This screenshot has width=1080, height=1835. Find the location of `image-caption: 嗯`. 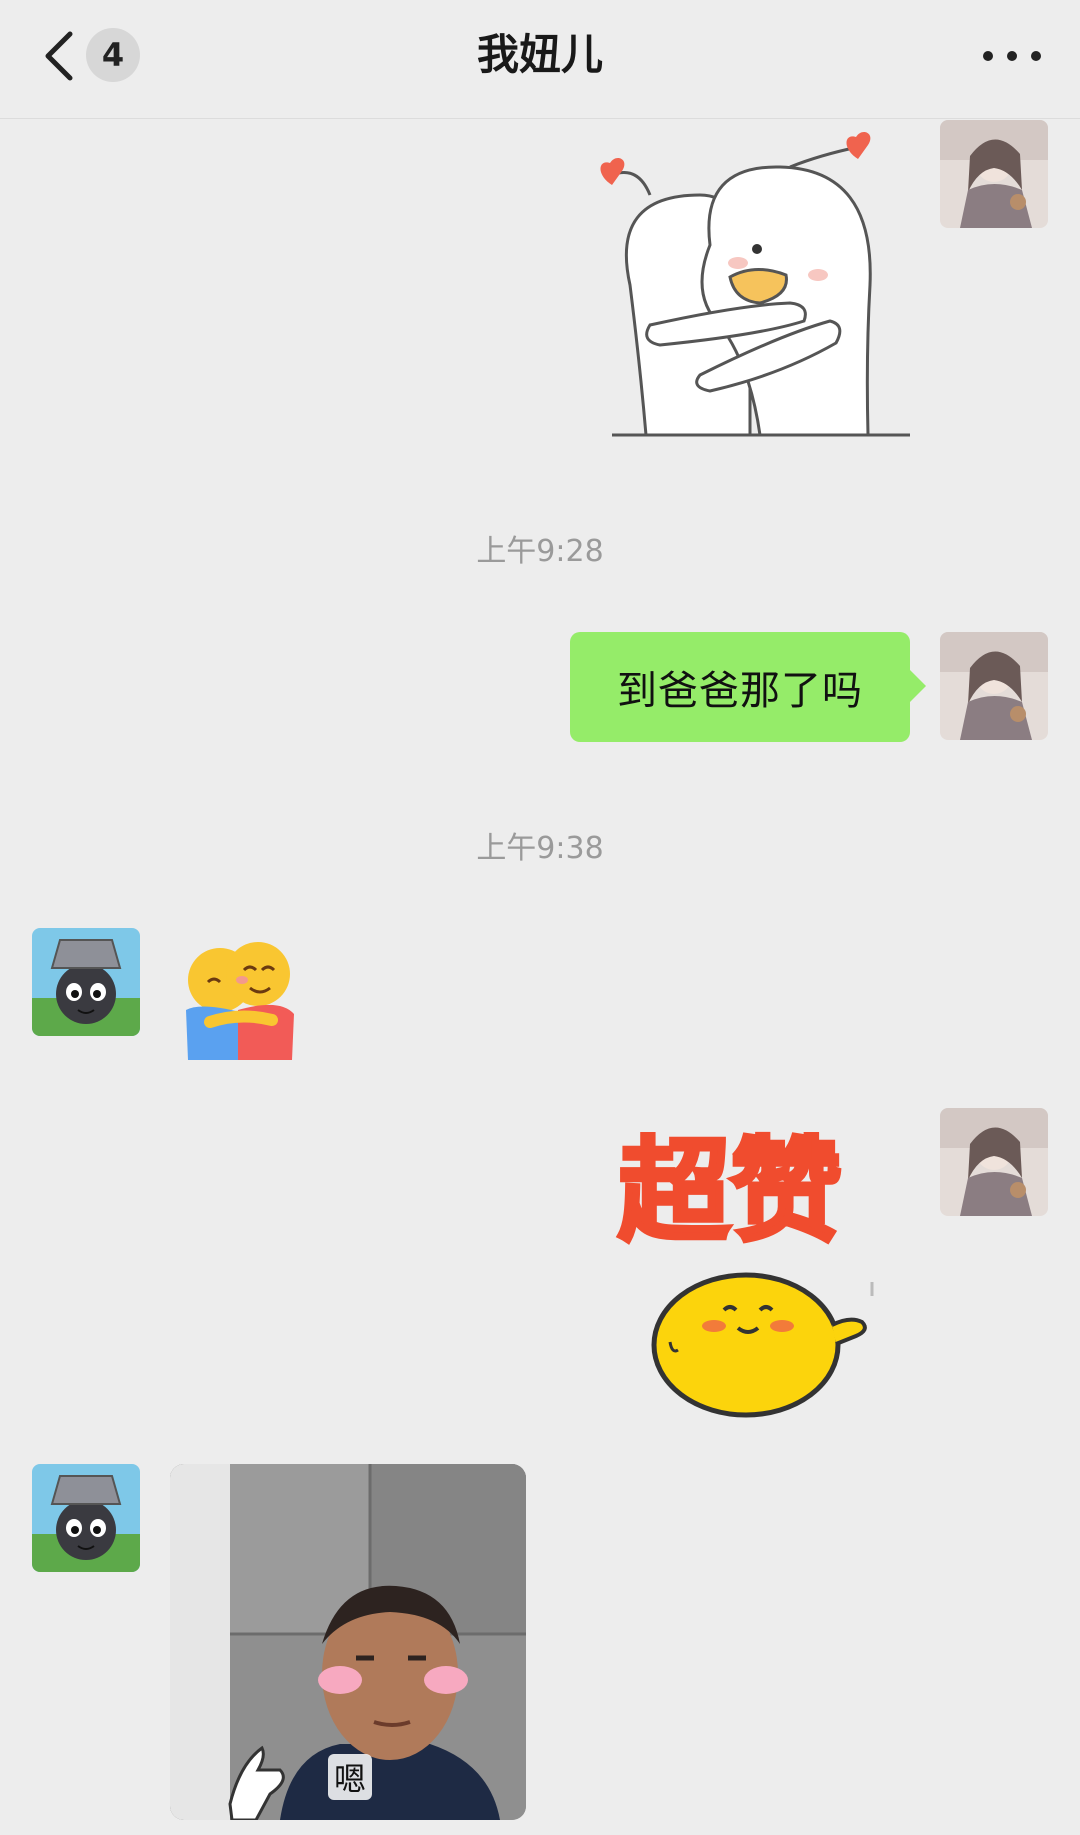

image-caption: 嗯 is located at coordinates (350, 1777).